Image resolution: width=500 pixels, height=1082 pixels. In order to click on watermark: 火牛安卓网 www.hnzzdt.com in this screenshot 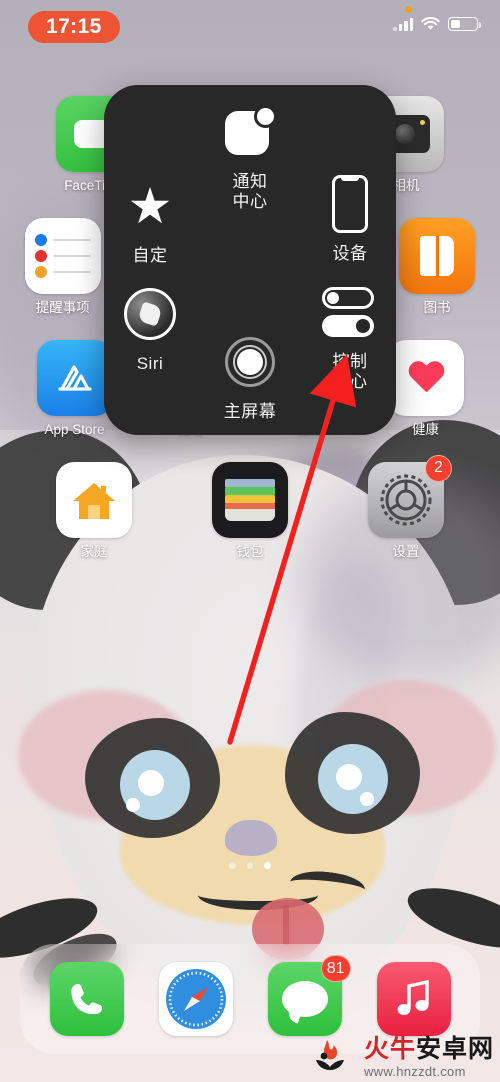, I will do `click(402, 1057)`.